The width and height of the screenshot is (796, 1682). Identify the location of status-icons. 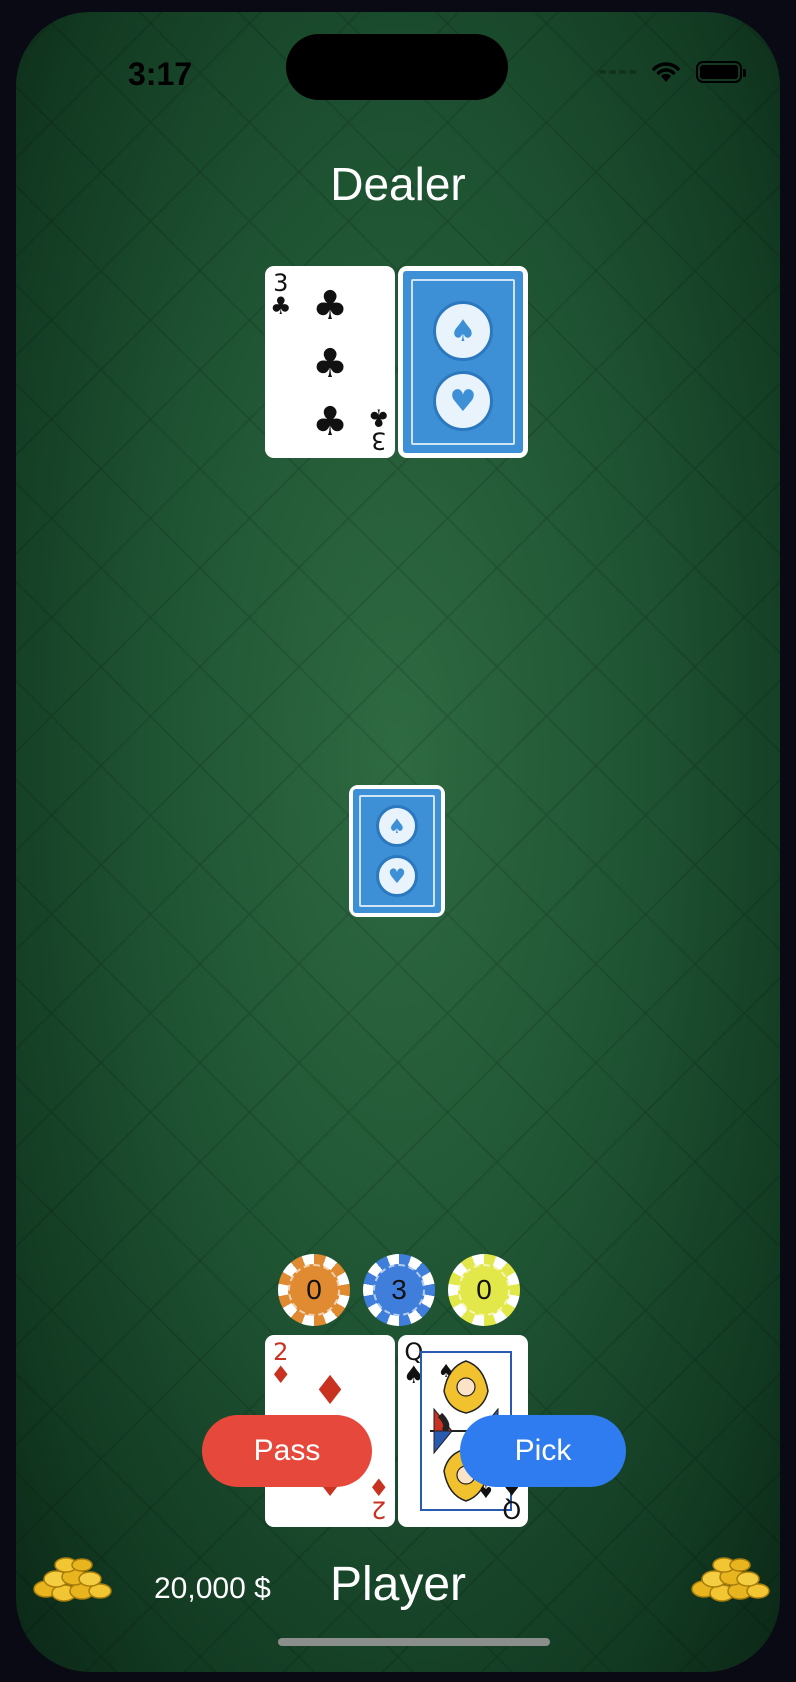
(672, 72).